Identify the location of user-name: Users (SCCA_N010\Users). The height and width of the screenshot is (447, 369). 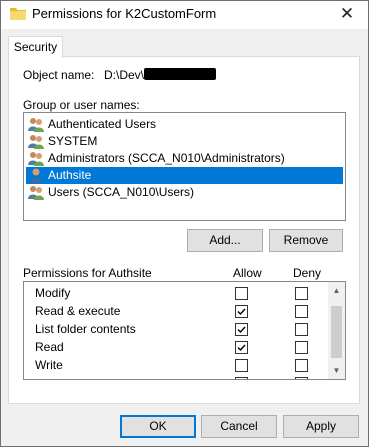
(121, 192).